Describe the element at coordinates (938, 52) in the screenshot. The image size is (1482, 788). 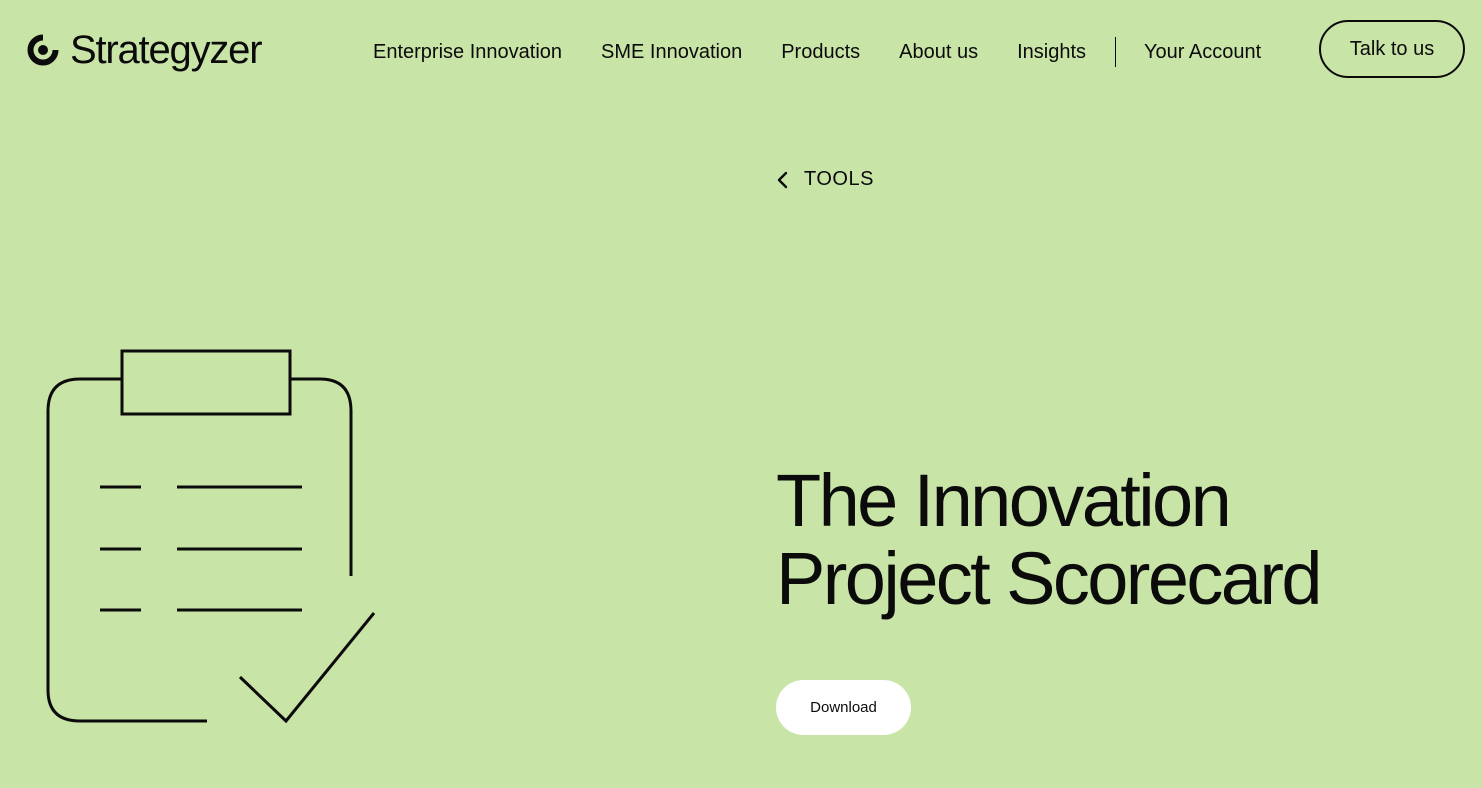
I see `nav-about-us: About us` at that location.